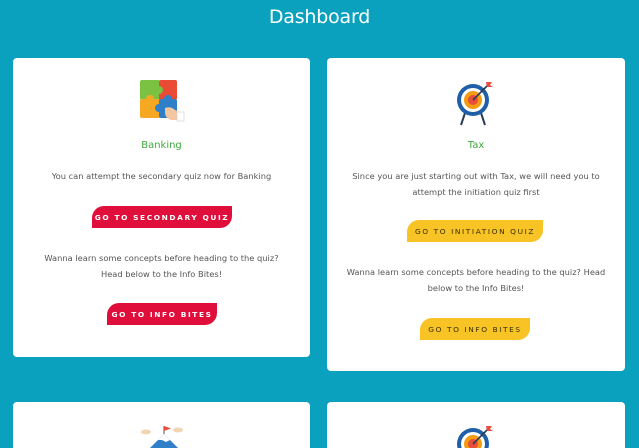 Image resolution: width=639 pixels, height=448 pixels. What do you see at coordinates (319, 17) in the screenshot?
I see `page-title: Dashboard` at bounding box center [319, 17].